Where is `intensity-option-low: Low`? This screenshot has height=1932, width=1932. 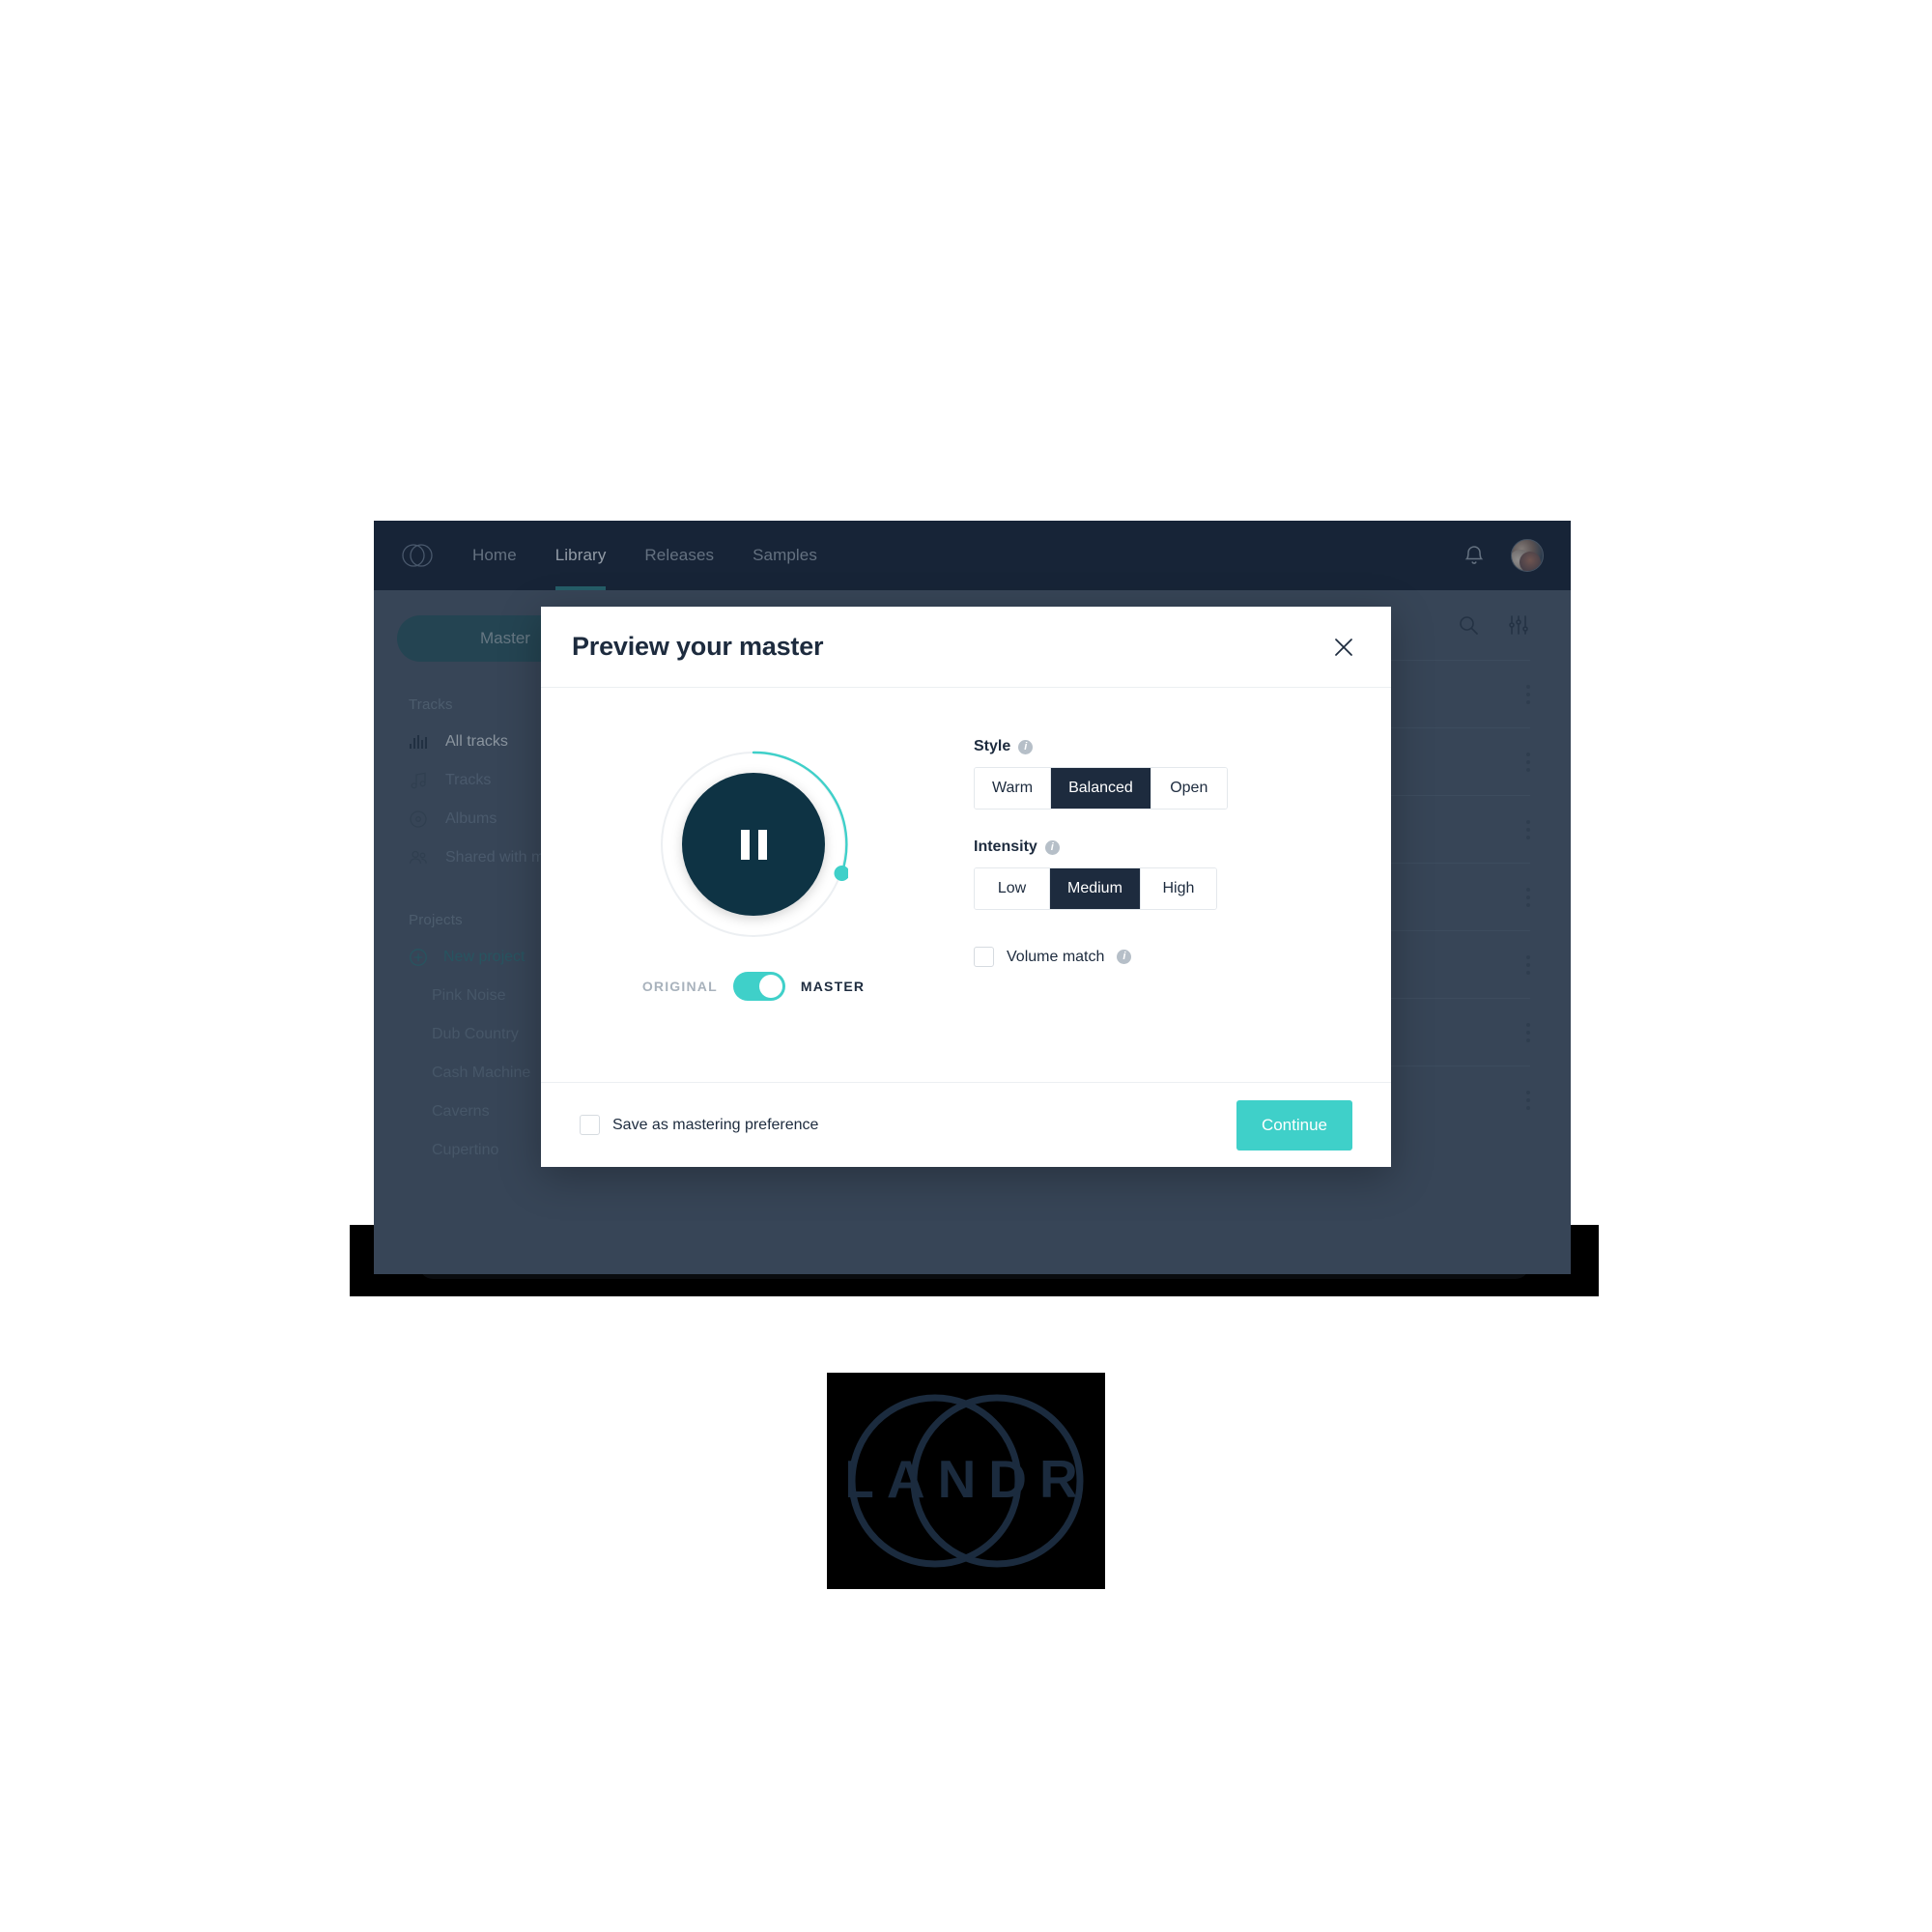
intensity-option-low: Low is located at coordinates (1012, 888).